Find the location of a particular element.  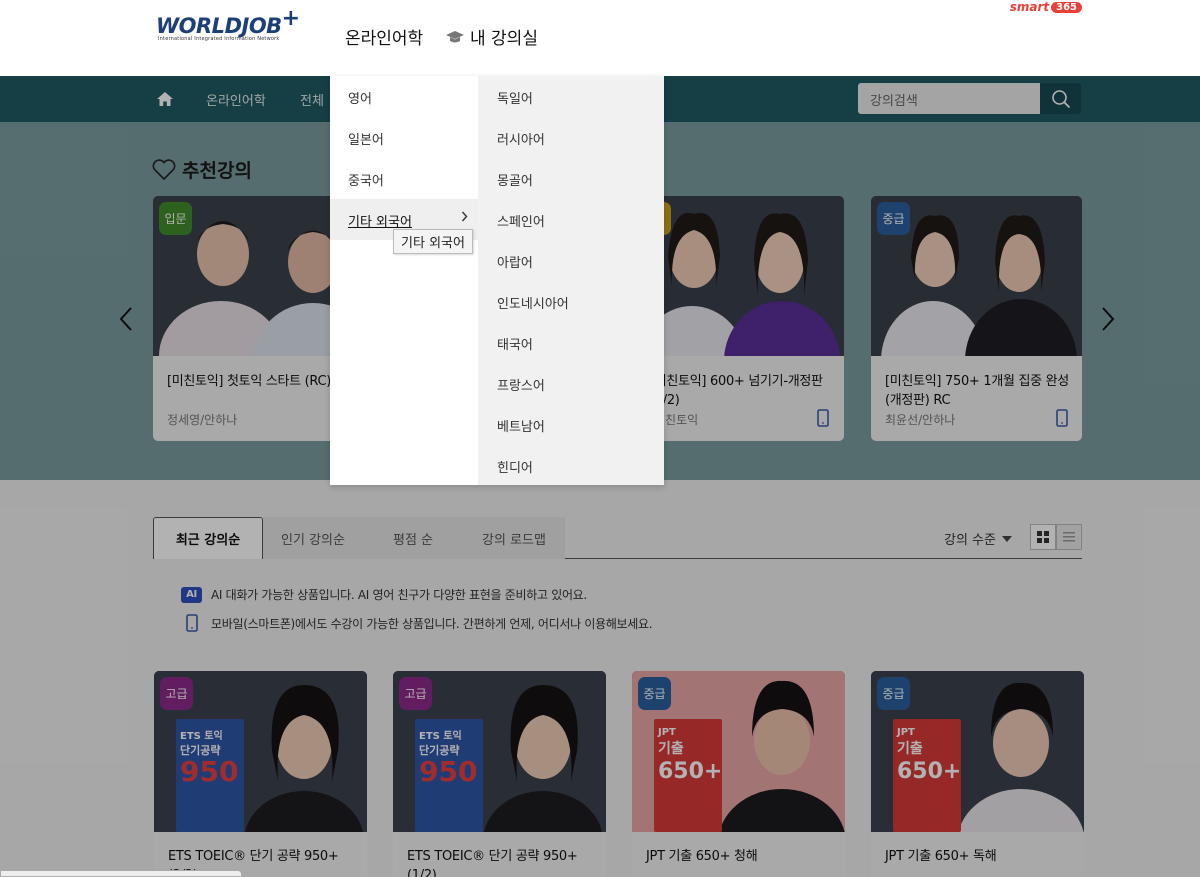

logo-plus: + is located at coordinates (291, 18).